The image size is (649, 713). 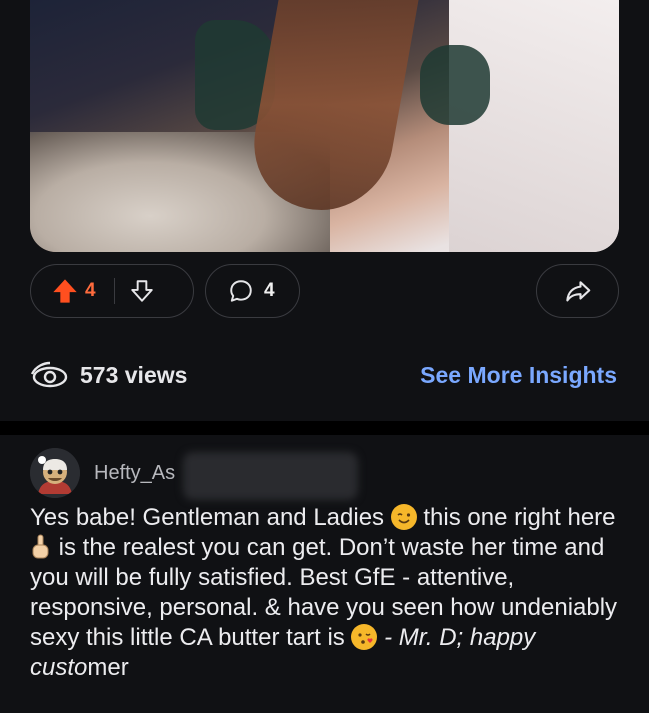 What do you see at coordinates (403, 517) in the screenshot?
I see `wink-emoji-icon` at bounding box center [403, 517].